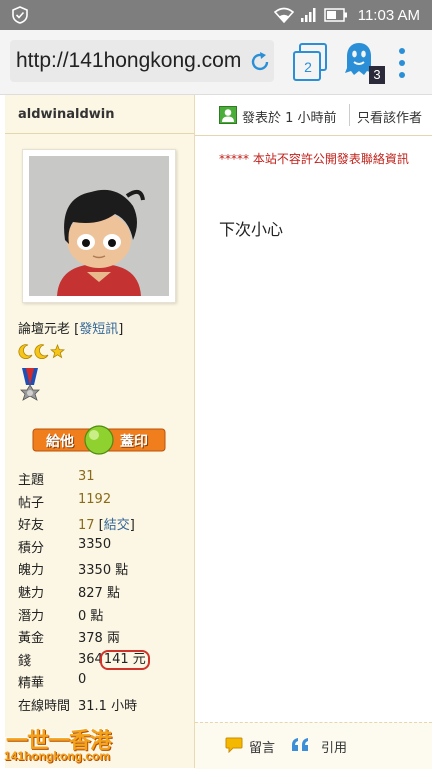 The width and height of the screenshot is (432, 769). I want to click on only-author-link: 只看該作者, so click(389, 116).